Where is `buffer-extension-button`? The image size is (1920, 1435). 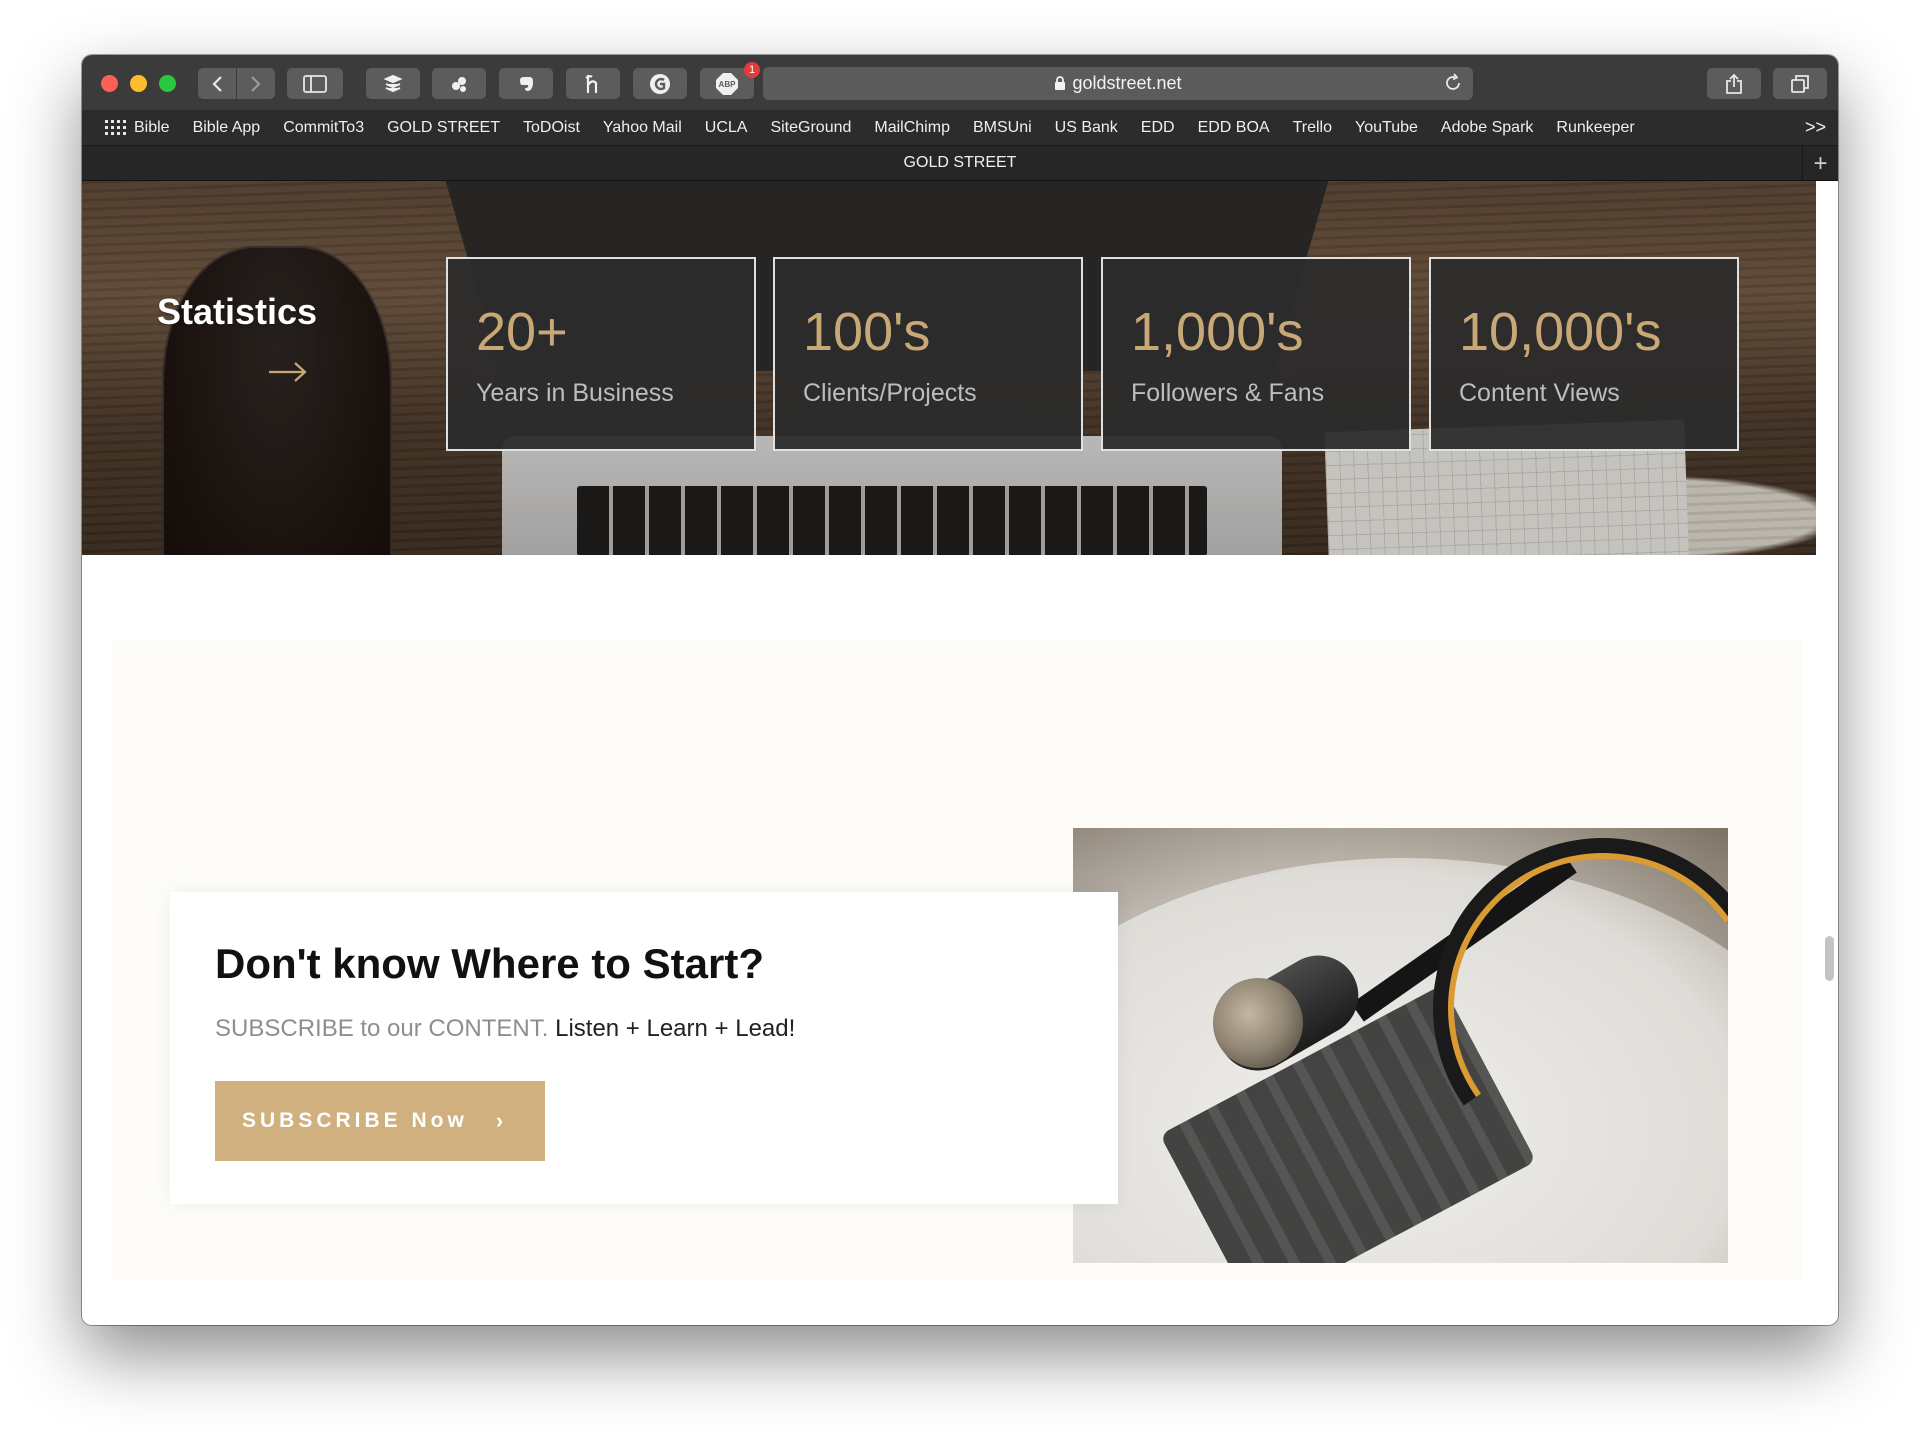
buffer-extension-button is located at coordinates (393, 83).